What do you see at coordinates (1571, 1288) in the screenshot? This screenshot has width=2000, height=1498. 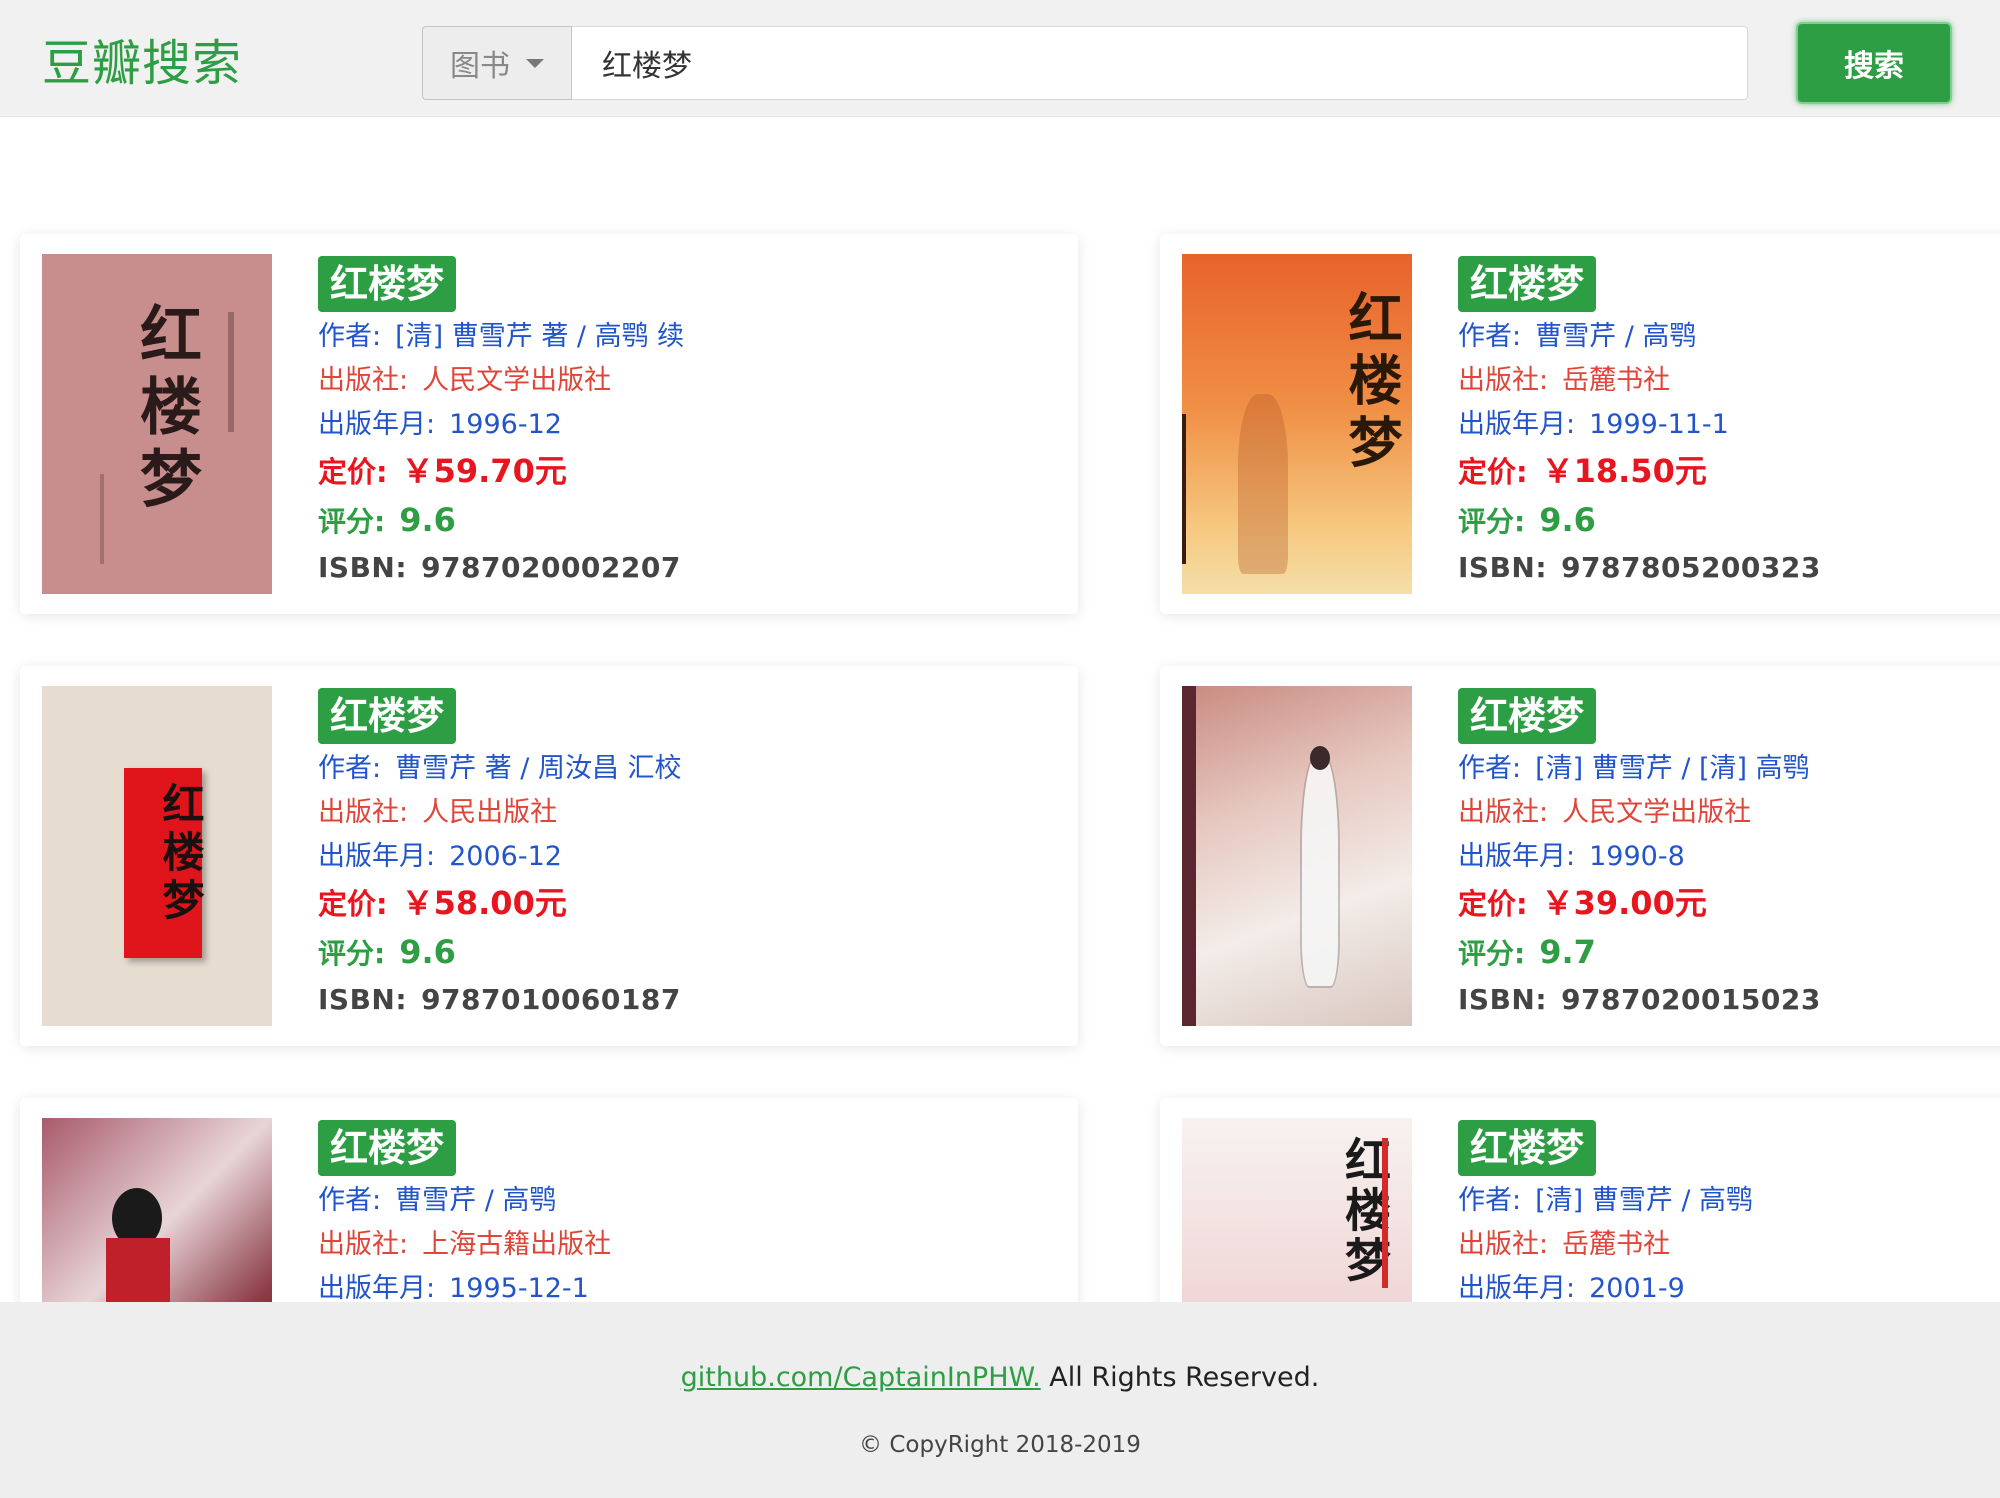 I see `book-pubdate: 出版年月: 2001-9` at bounding box center [1571, 1288].